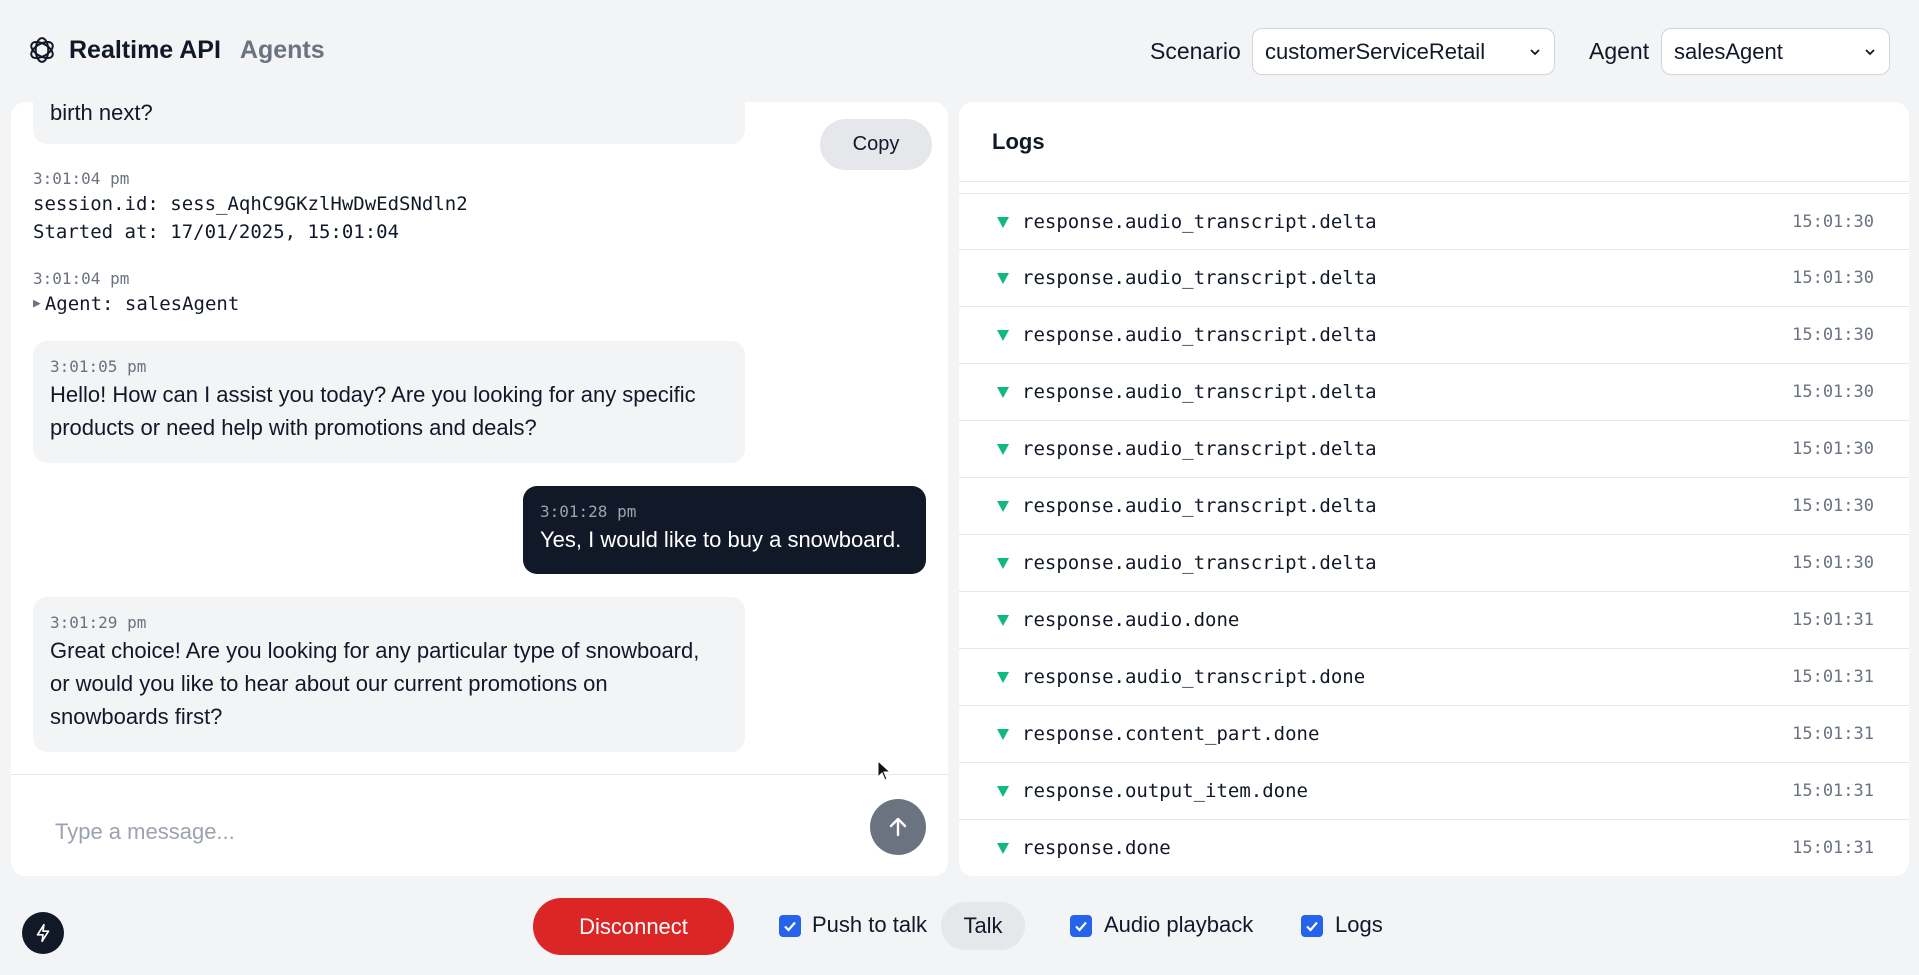 The image size is (1919, 975). I want to click on talk-button: Talk, so click(983, 926).